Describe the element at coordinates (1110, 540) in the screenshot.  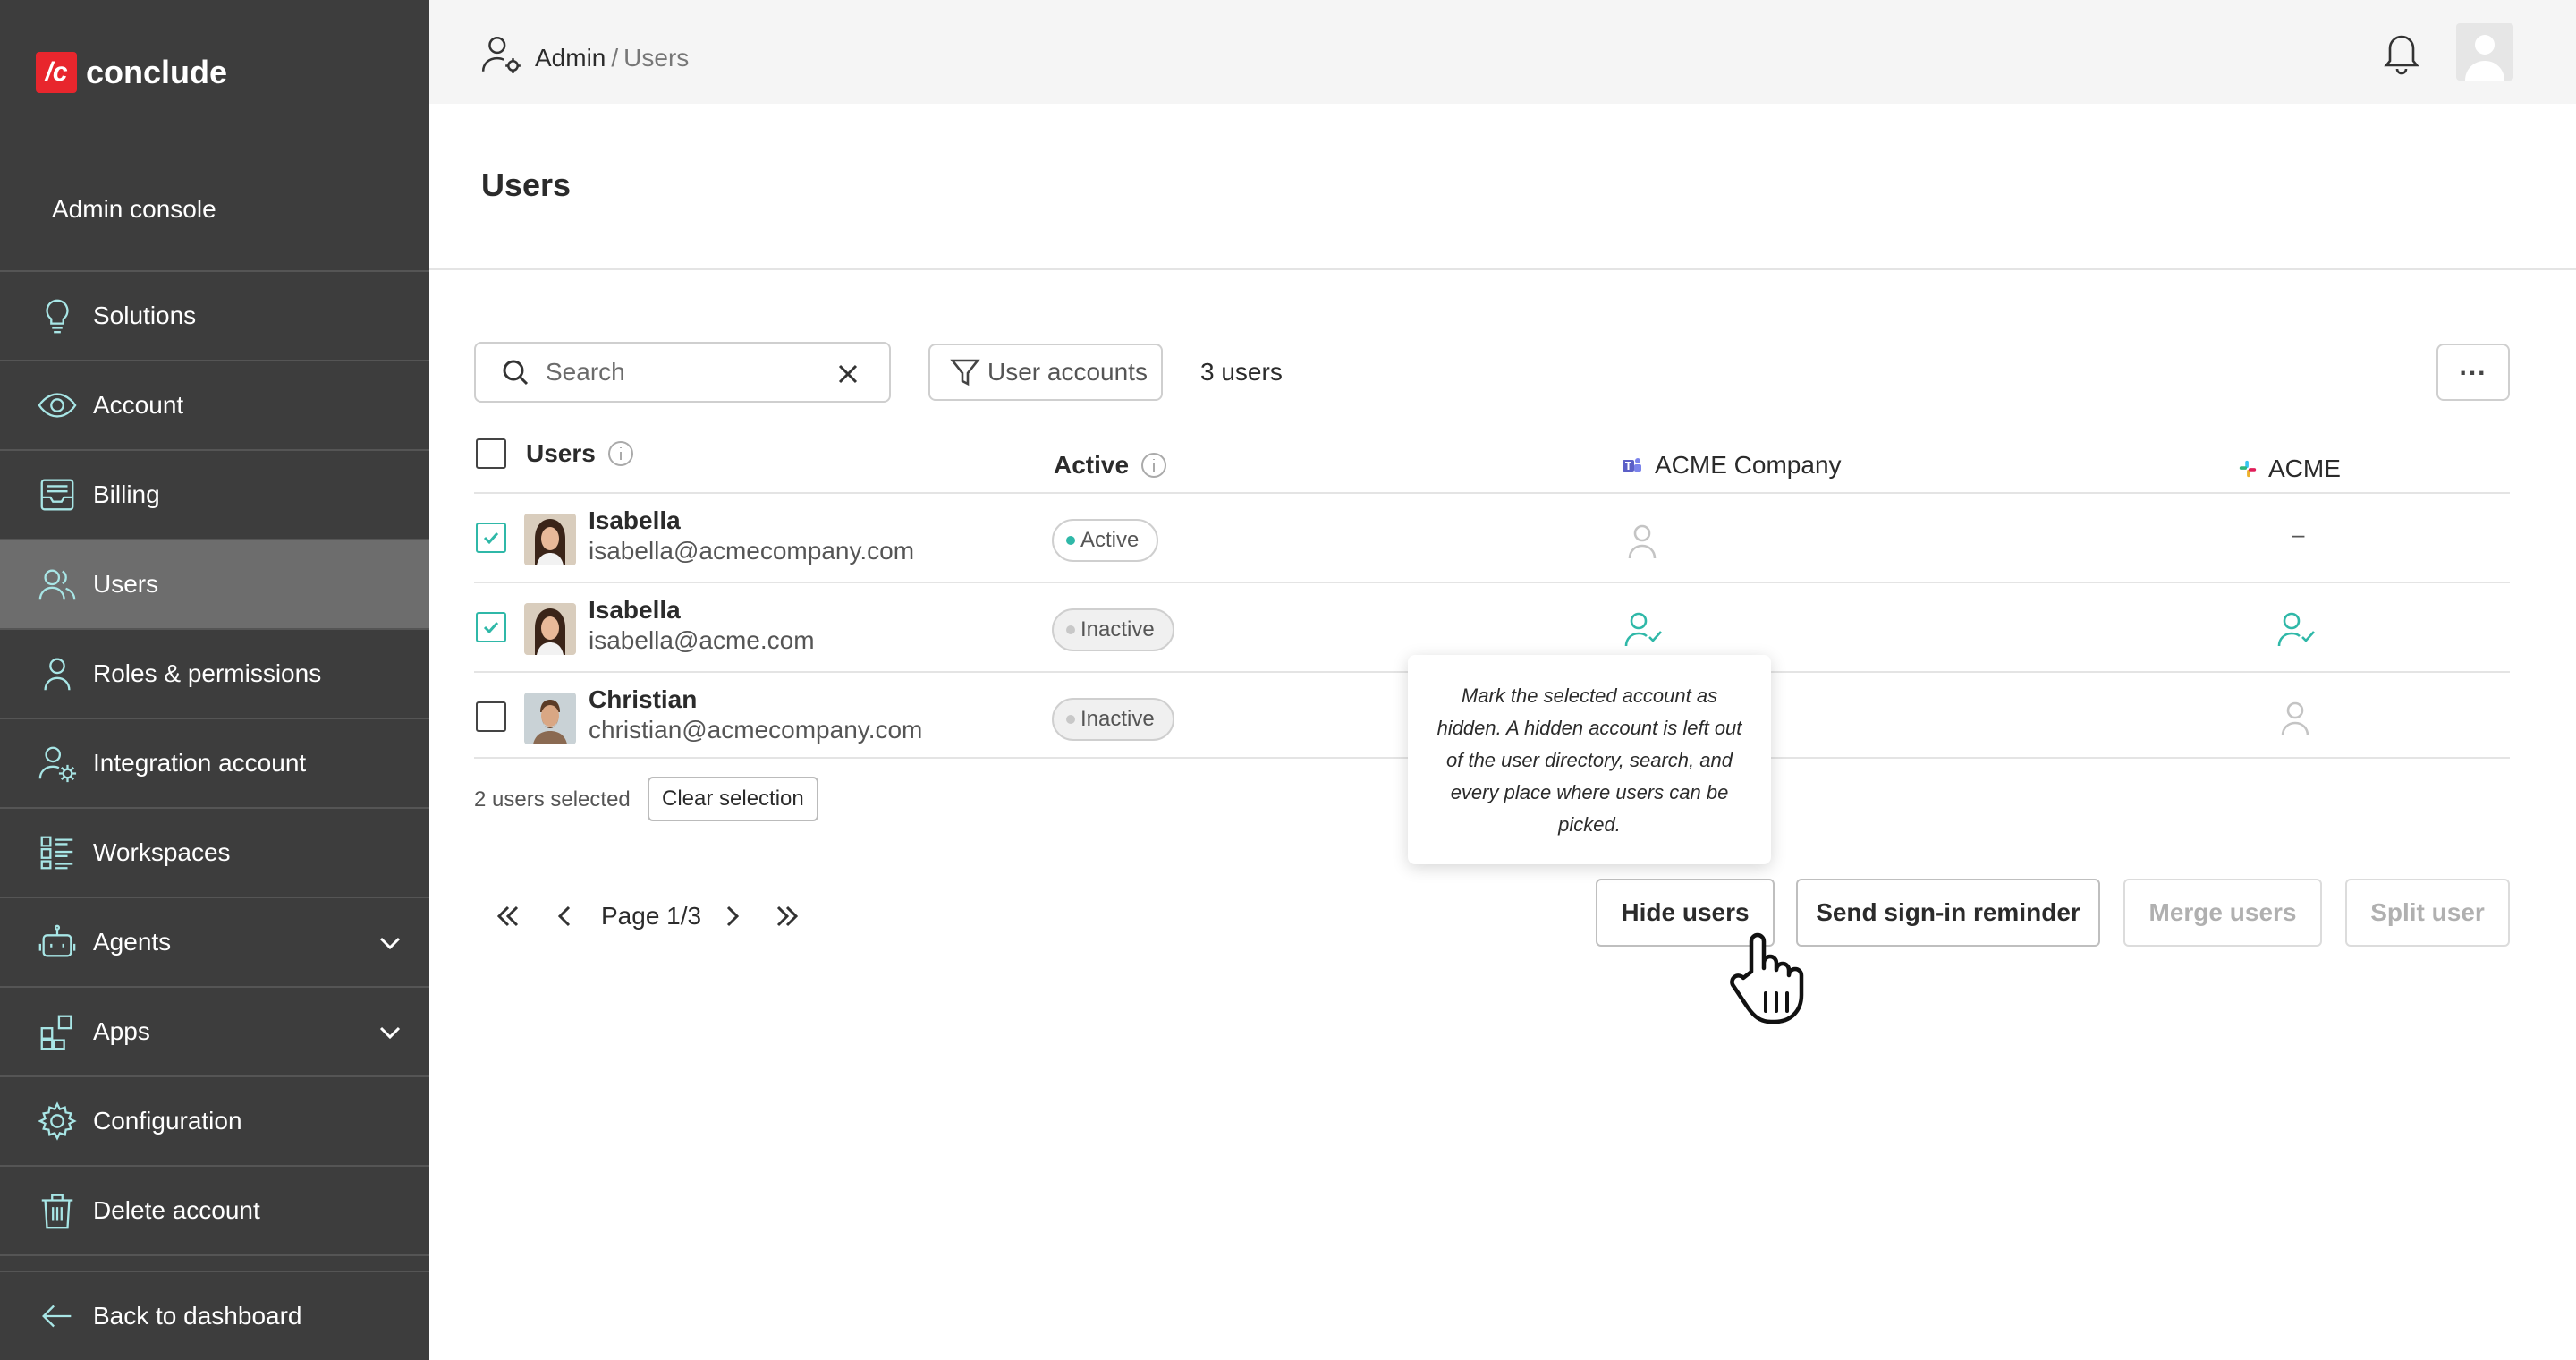
I see `status-text: Active` at that location.